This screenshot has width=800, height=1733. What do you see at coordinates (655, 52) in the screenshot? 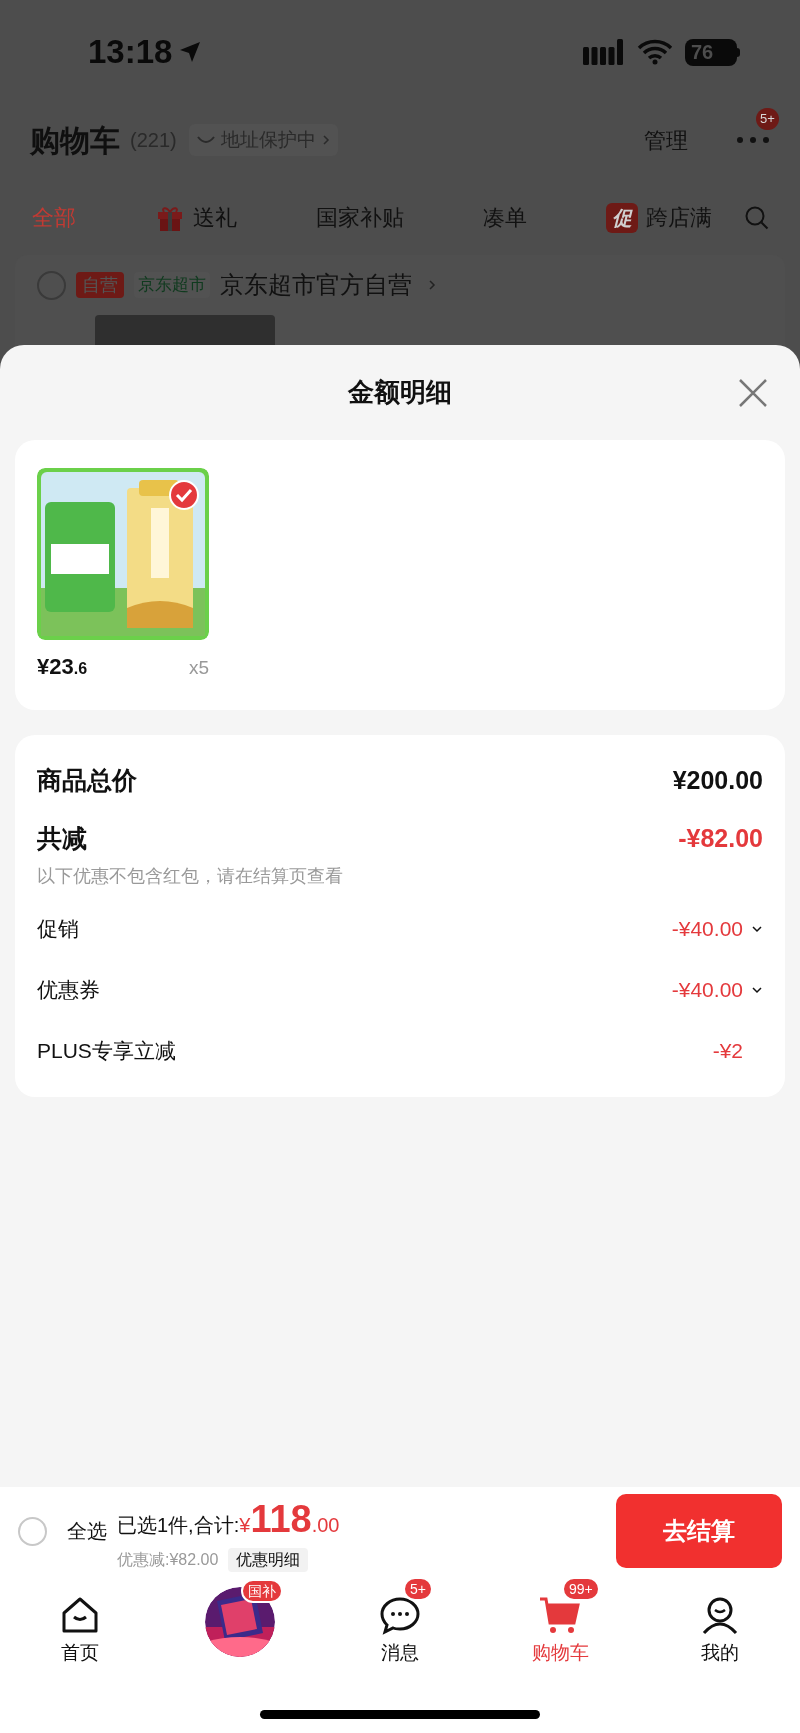
I see `wifi-icon` at bounding box center [655, 52].